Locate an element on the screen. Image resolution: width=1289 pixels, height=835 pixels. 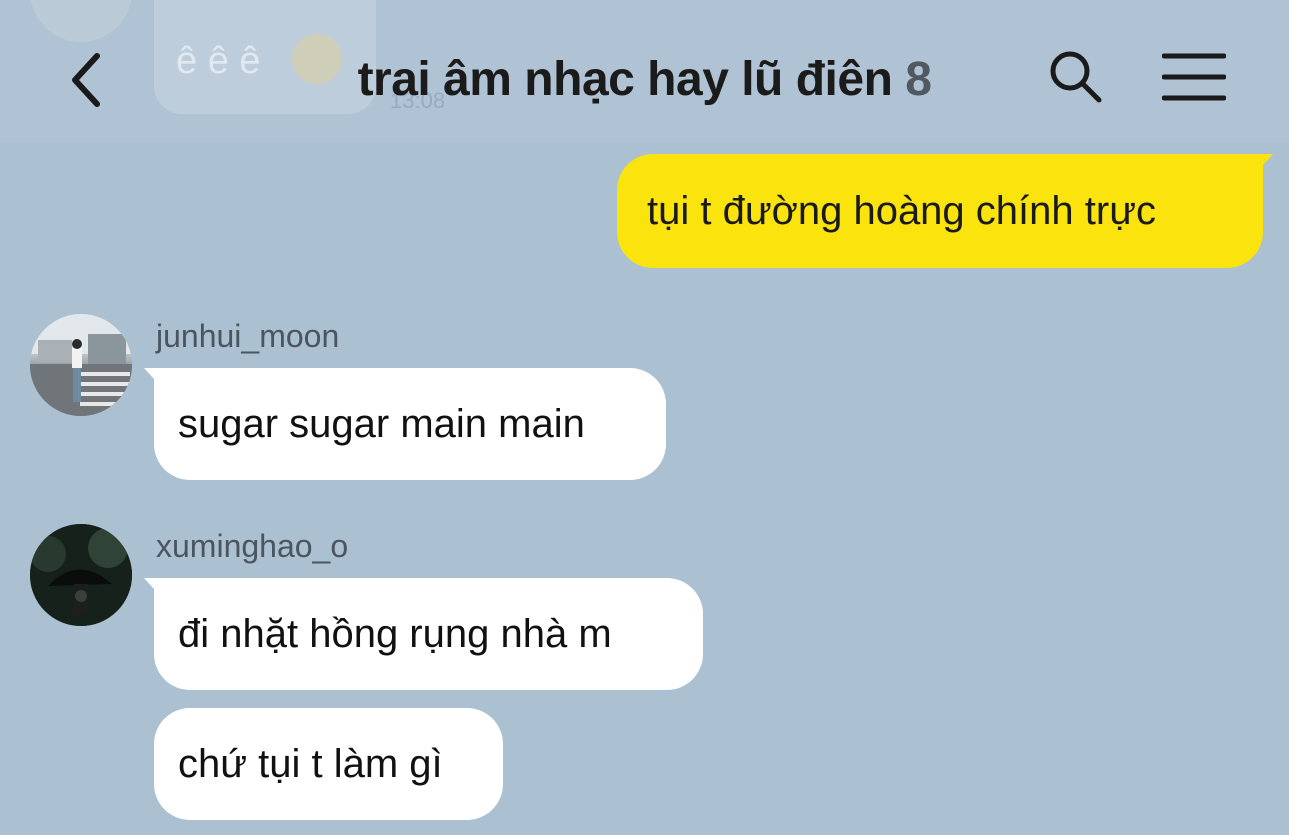
message-bubble: chứ tụi t làm gì is located at coordinates (328, 764).